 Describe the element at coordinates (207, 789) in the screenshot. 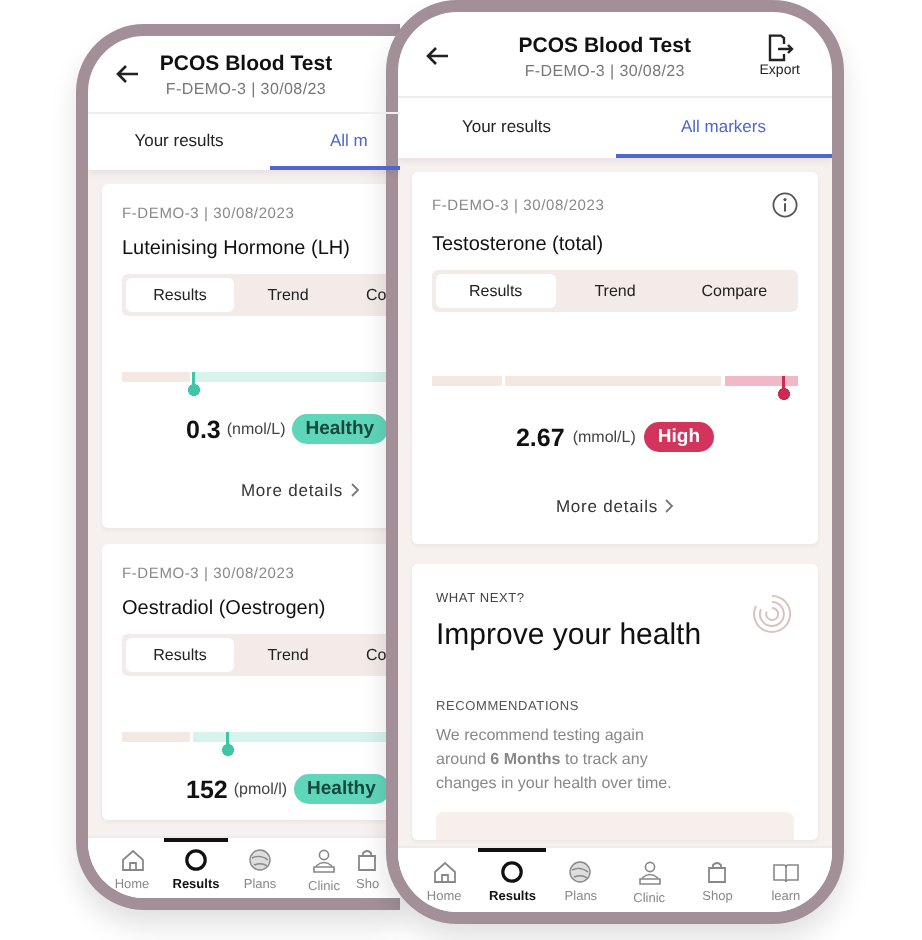

I see `result-value: 152` at that location.